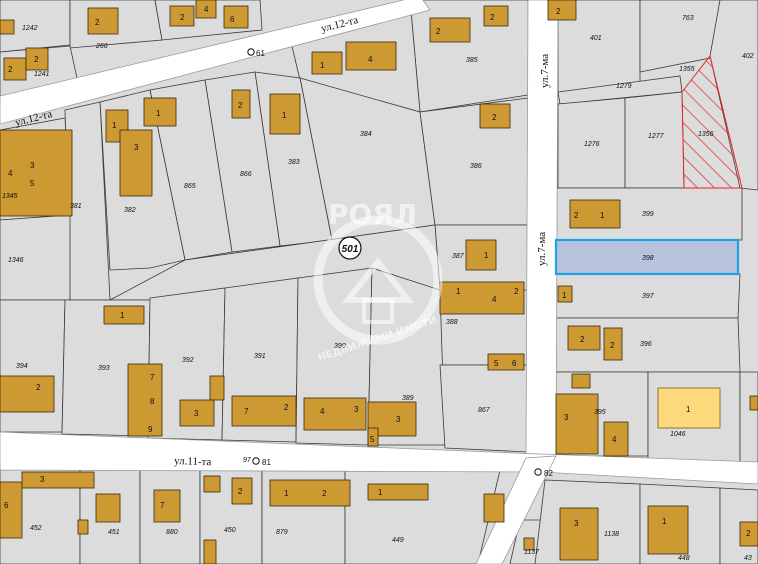 The image size is (758, 564). What do you see at coordinates (10, 196) in the screenshot?
I see `parcel-number: 1345` at bounding box center [10, 196].